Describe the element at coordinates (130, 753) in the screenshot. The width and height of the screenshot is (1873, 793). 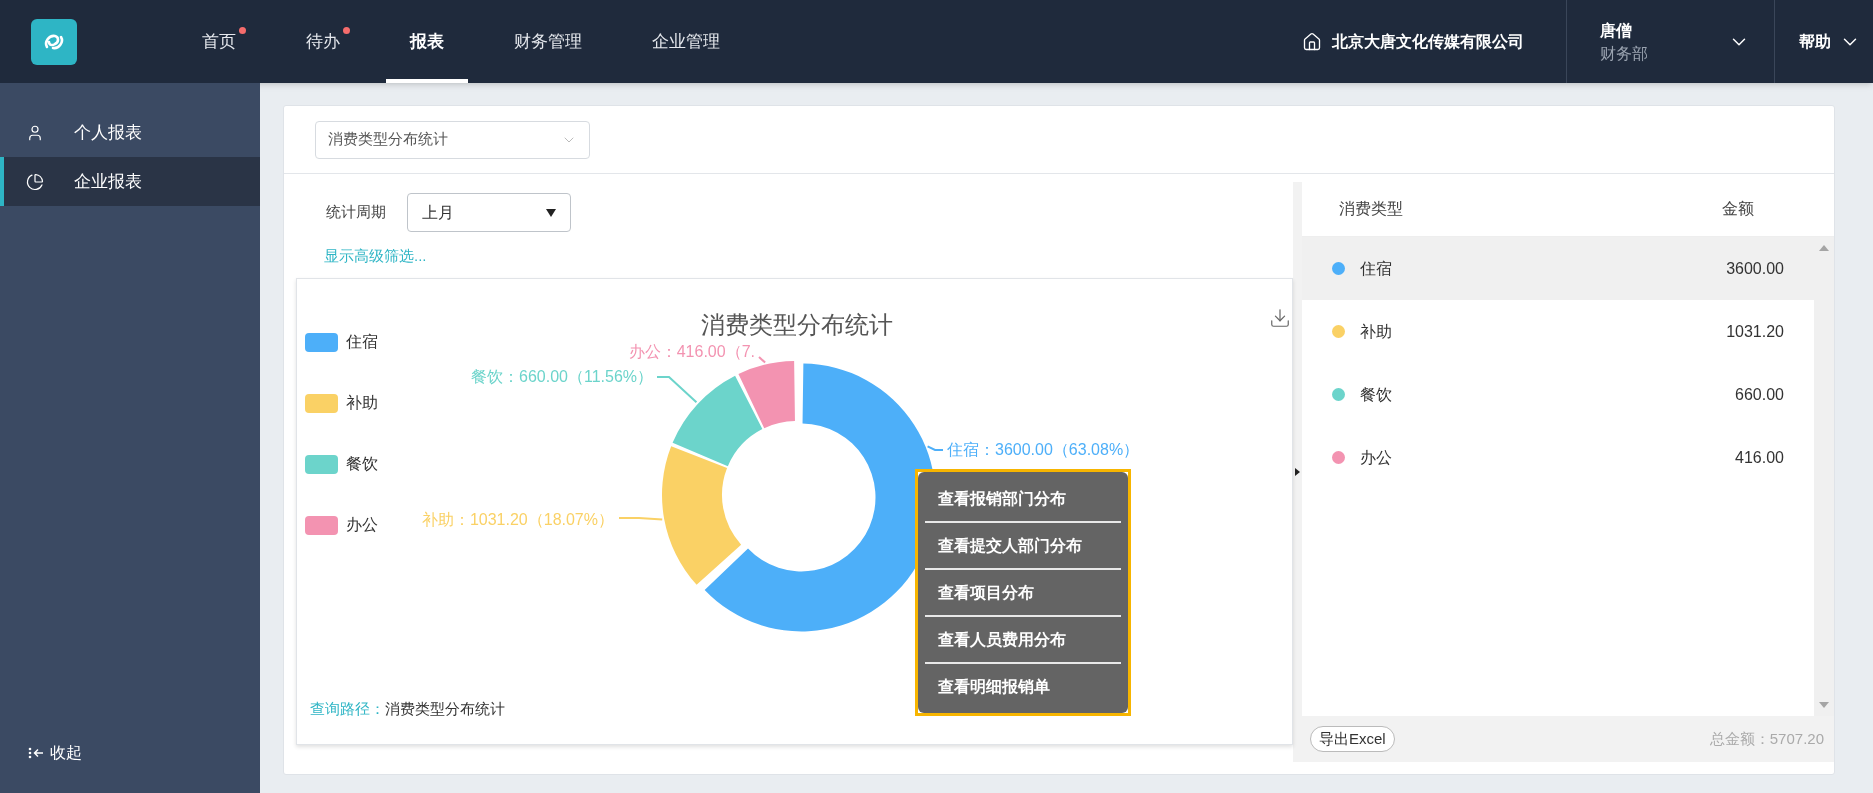
I see `collapse-button: 收起` at that location.